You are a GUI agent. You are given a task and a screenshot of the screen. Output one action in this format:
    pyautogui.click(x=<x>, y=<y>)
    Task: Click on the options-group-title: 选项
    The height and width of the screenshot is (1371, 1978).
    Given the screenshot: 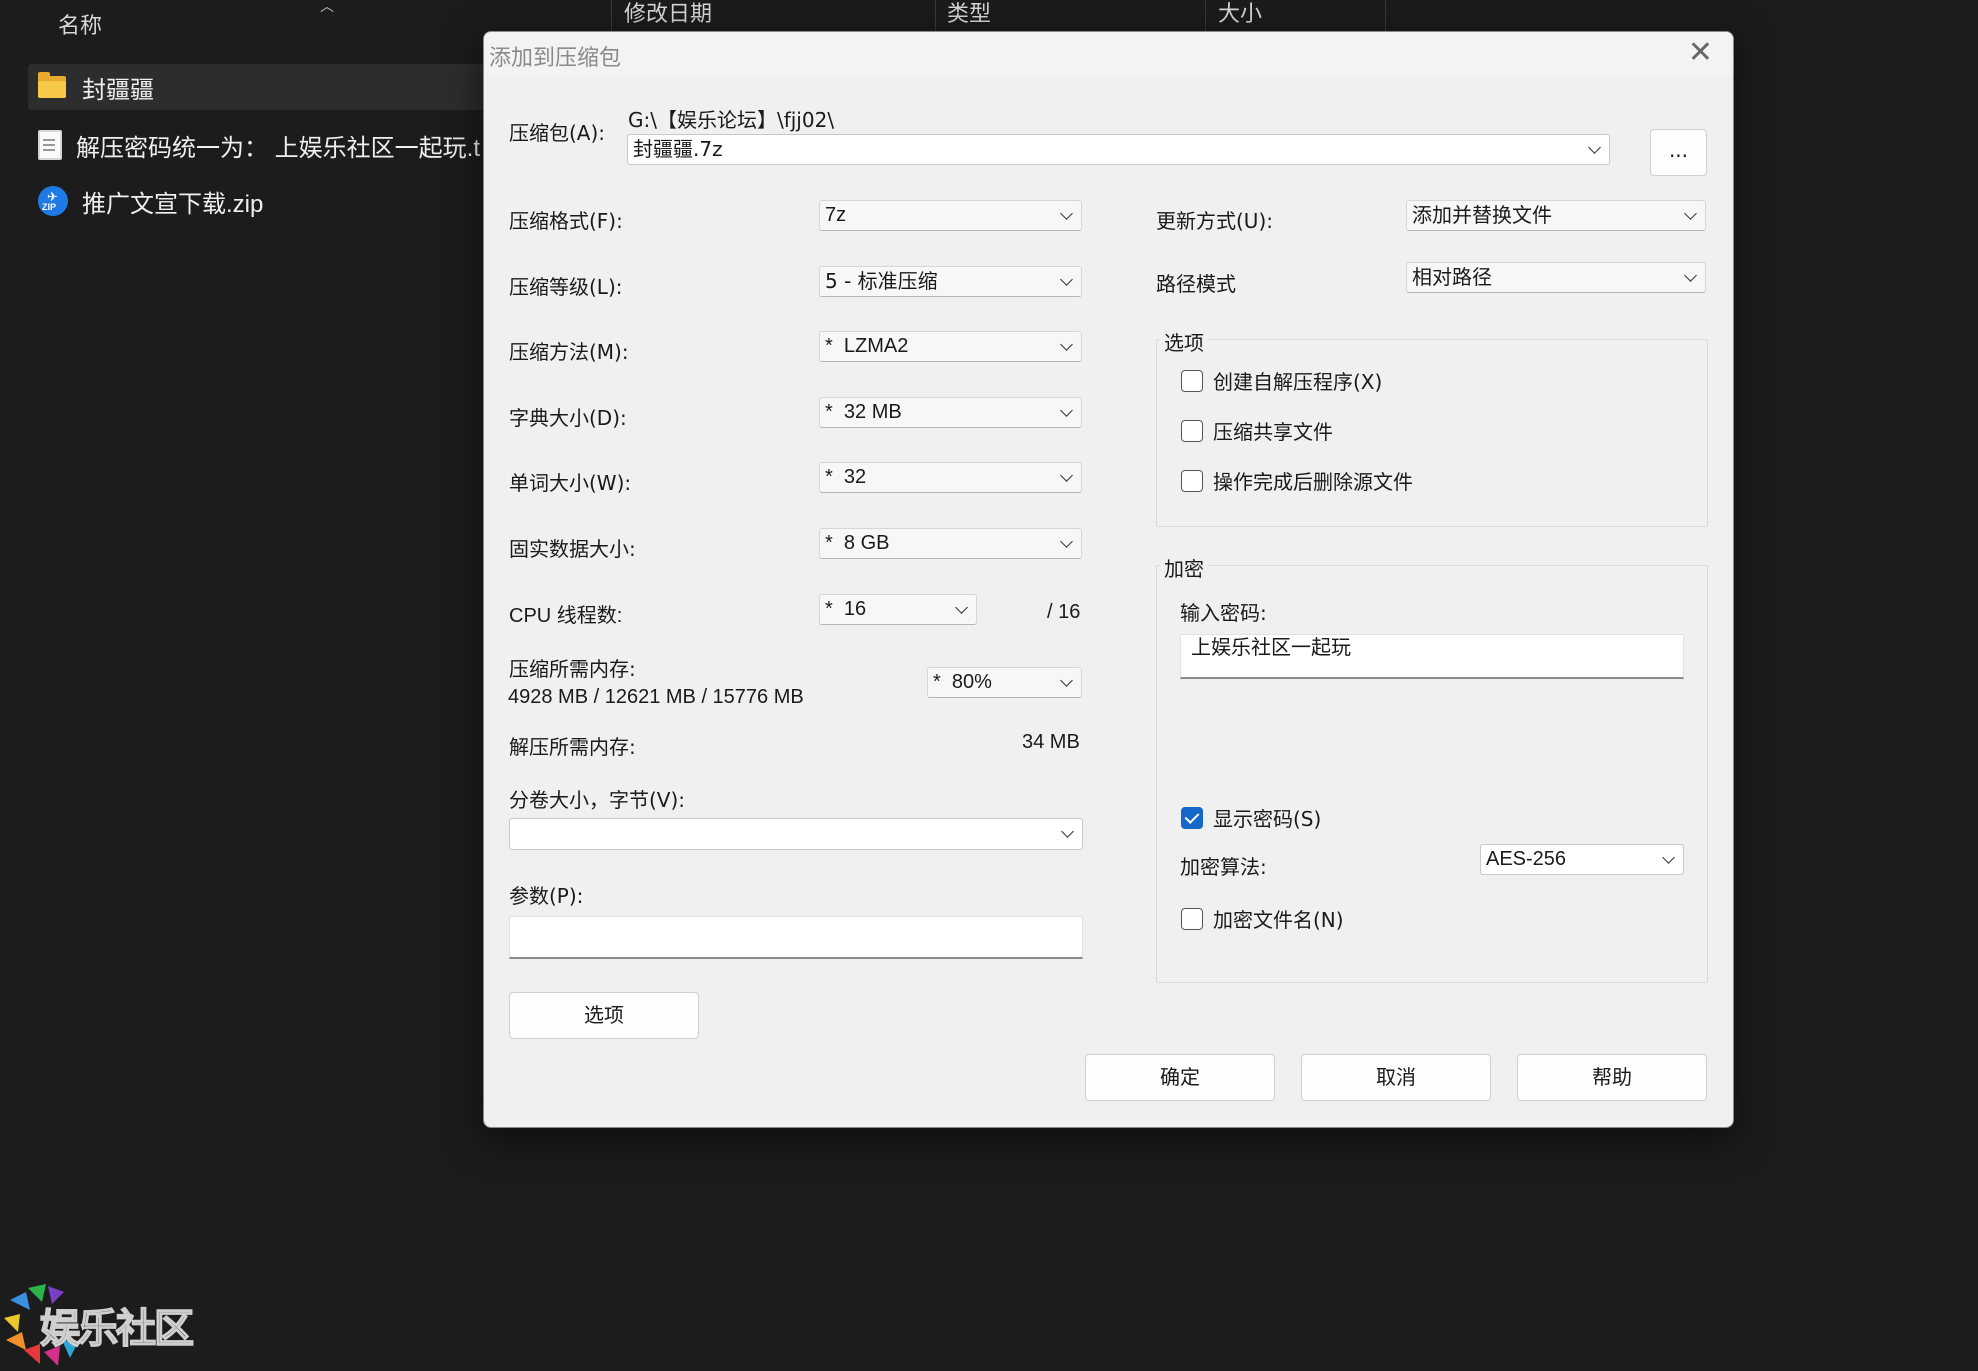 What is the action you would take?
    pyautogui.click(x=1184, y=341)
    